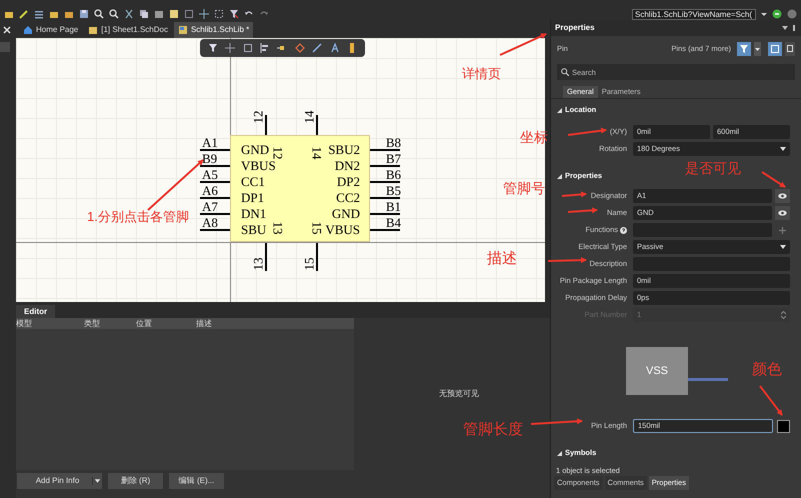 This screenshot has width=801, height=498. Describe the element at coordinates (258, 117) in the screenshot. I see `pin-number: 12` at that location.